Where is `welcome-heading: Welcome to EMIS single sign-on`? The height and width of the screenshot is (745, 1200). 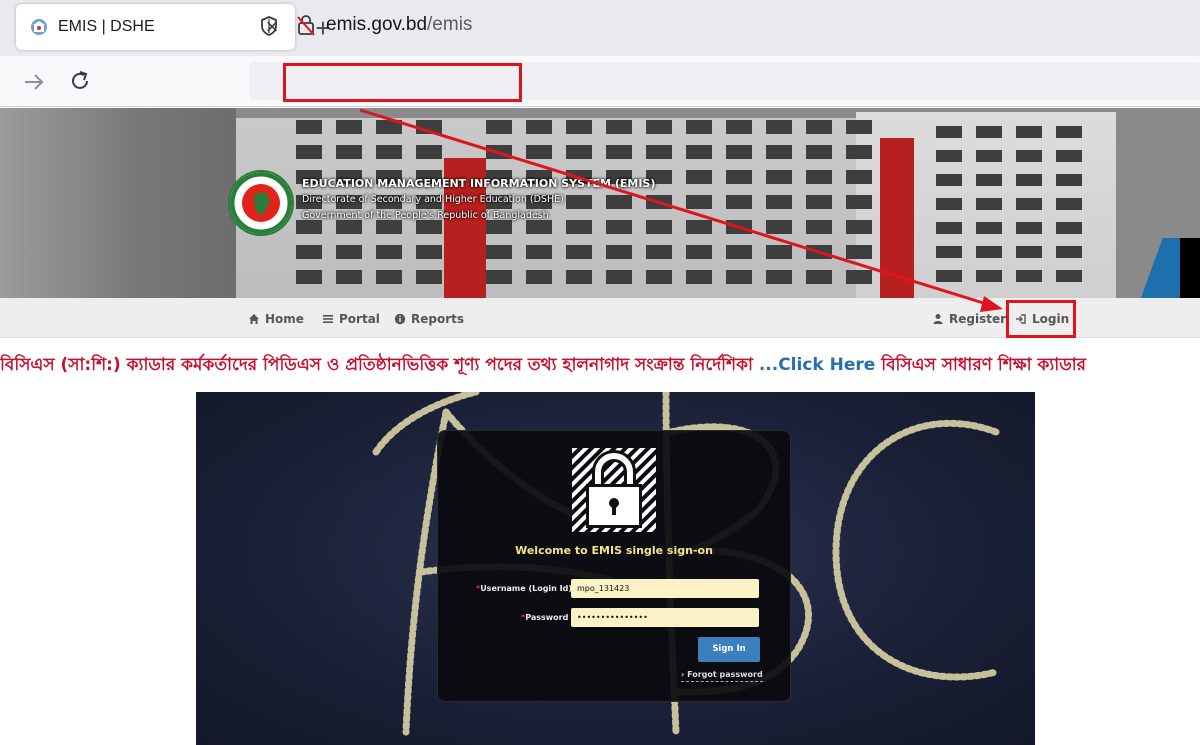 welcome-heading: Welcome to EMIS single sign-on is located at coordinates (614, 550).